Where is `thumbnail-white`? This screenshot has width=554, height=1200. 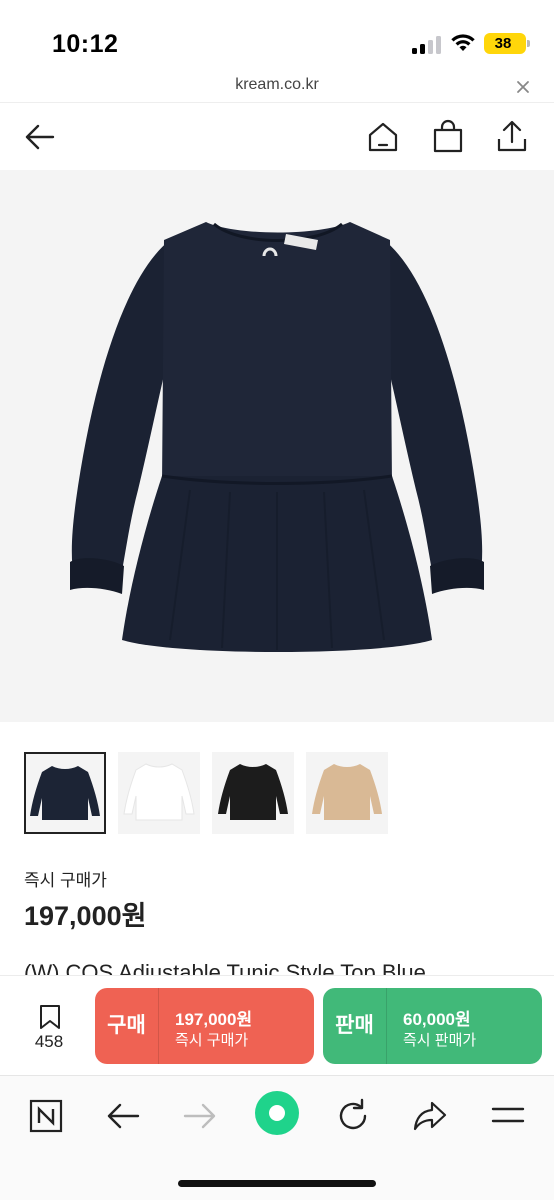
thumbnail-white is located at coordinates (159, 793).